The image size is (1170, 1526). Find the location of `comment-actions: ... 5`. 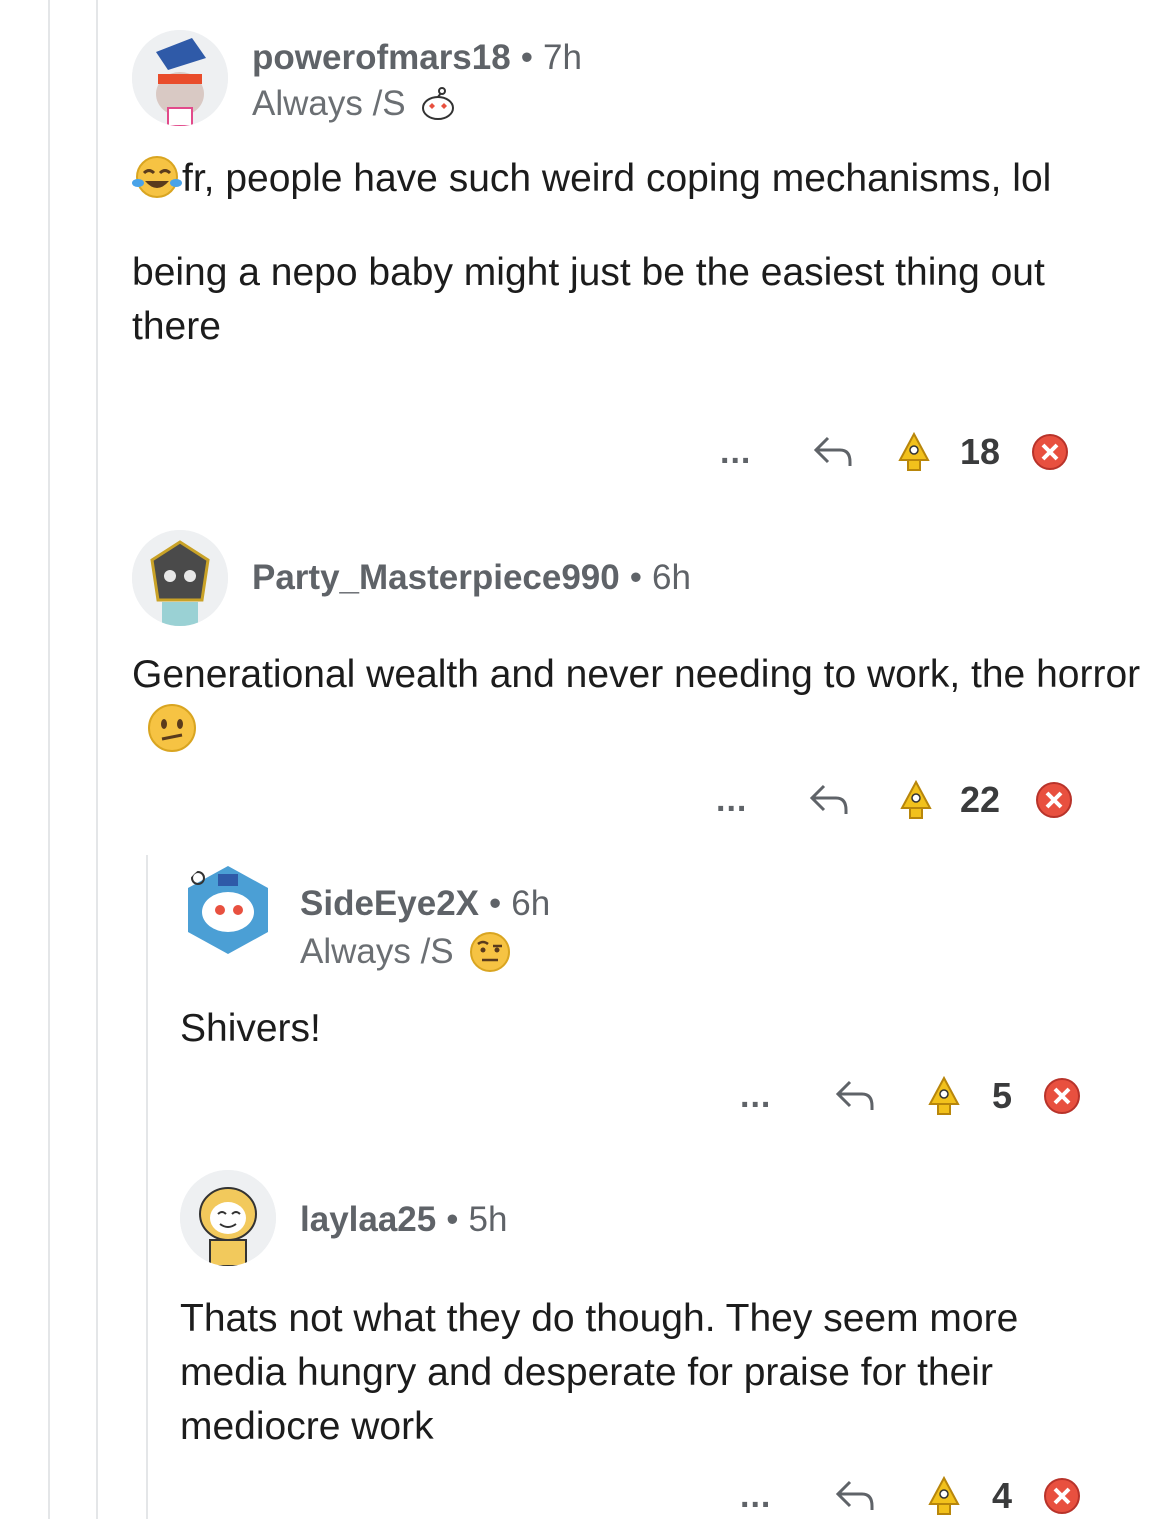

comment-actions: ... 5 is located at coordinates (911, 1096).